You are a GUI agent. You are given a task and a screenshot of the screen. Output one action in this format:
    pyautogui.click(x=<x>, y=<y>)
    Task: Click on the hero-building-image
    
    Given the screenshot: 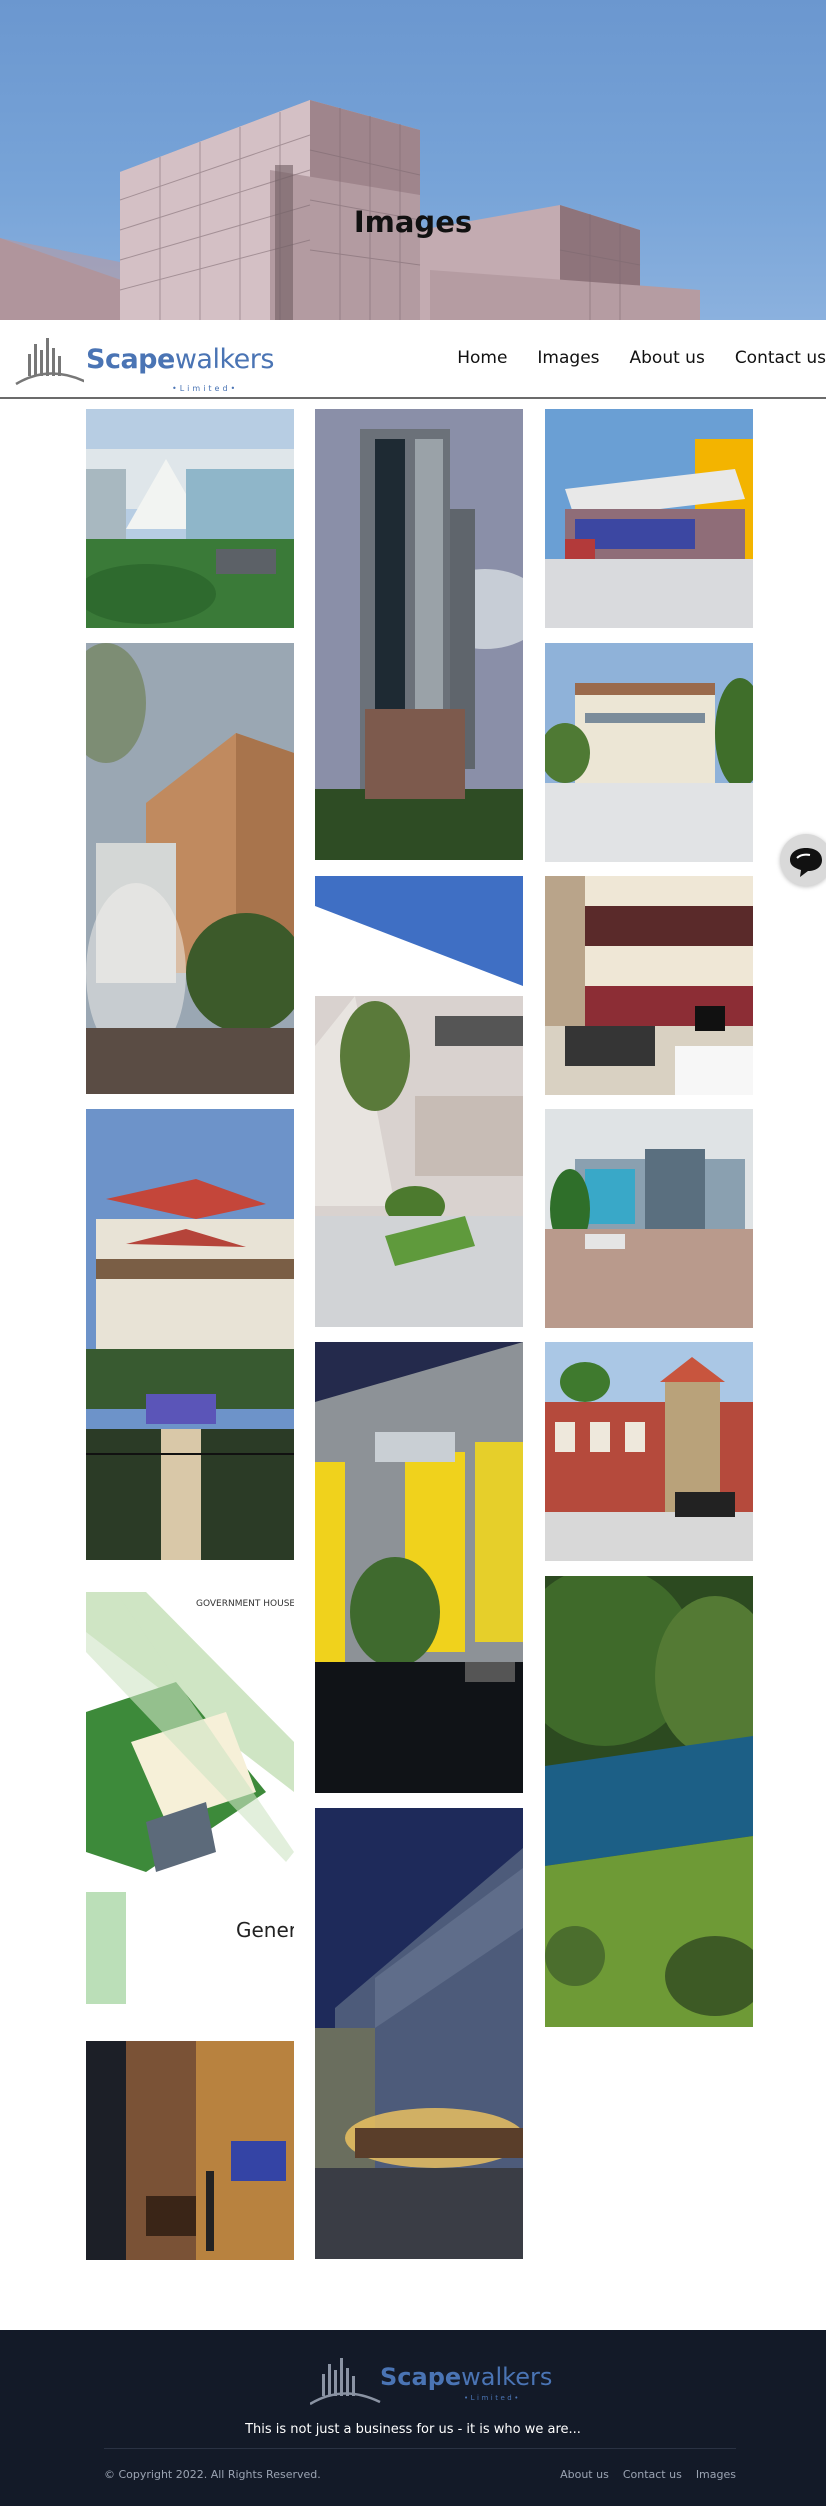 What is the action you would take?
    pyautogui.click(x=350, y=210)
    